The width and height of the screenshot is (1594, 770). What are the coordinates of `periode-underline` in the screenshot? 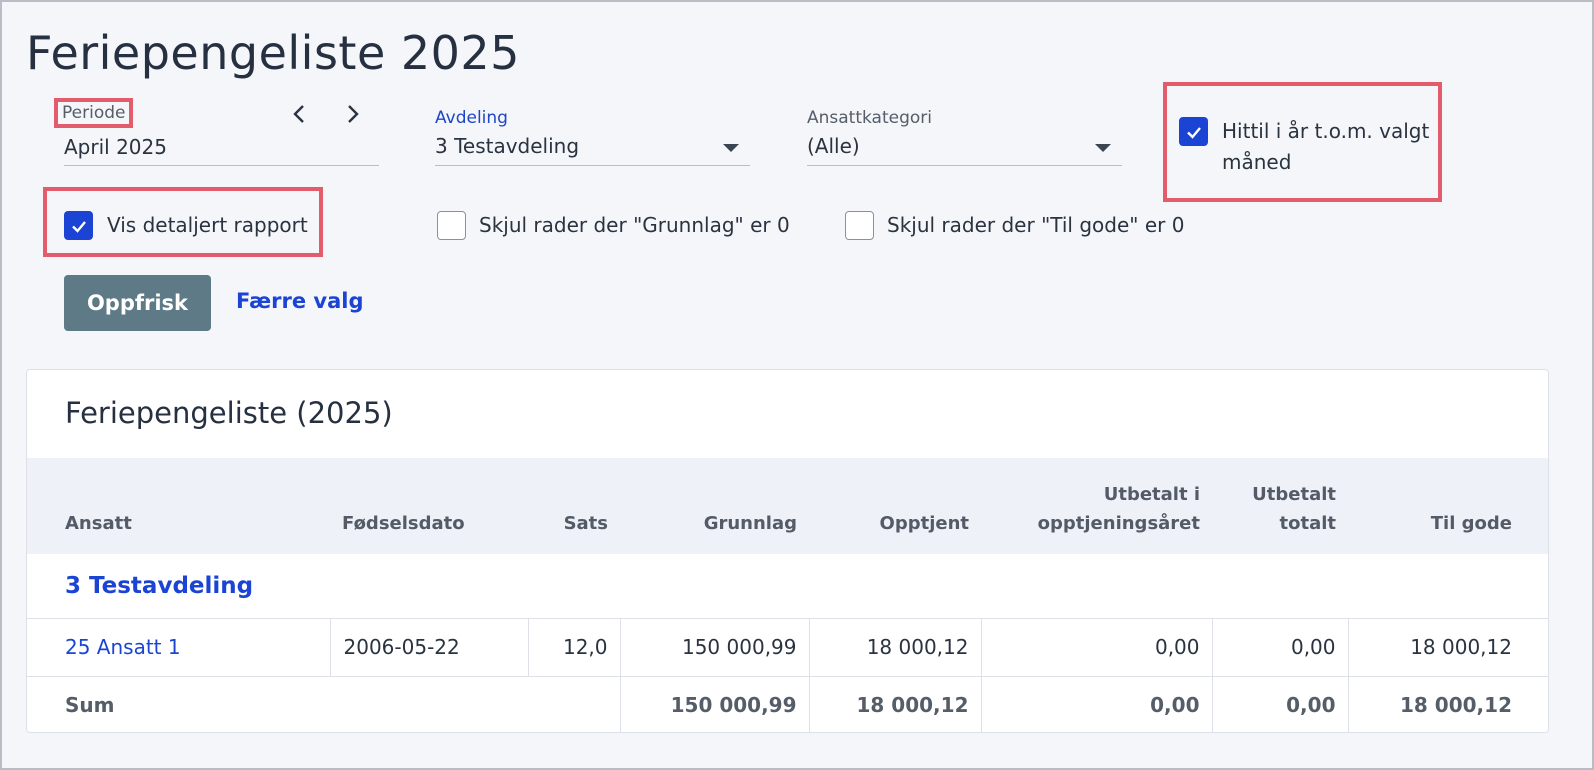 It's located at (221, 165).